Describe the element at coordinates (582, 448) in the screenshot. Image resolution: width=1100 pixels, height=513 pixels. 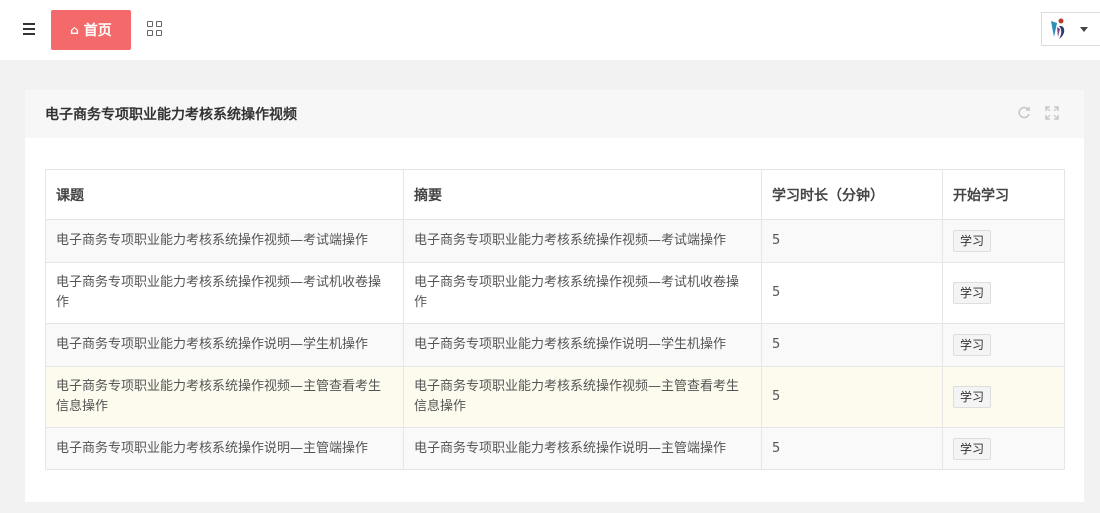
I see `cell-summary: 电子商务专项职业能力考核系统操作说明—主管端操作` at that location.